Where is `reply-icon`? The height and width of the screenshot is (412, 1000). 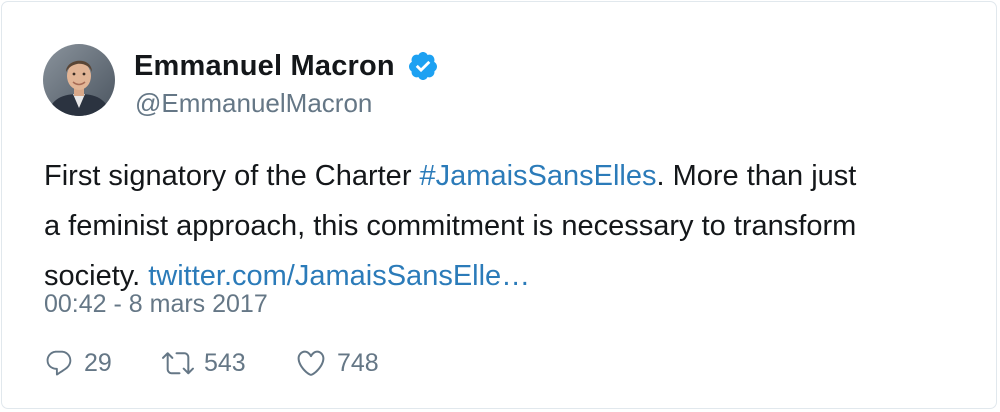
reply-icon is located at coordinates (59, 363).